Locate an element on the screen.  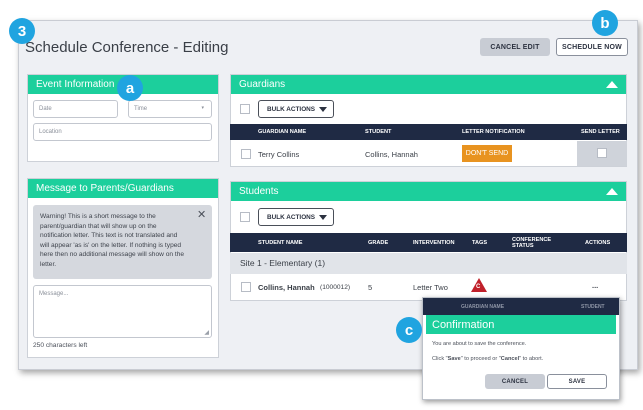
col-student-name: STUDENT NAME is located at coordinates (280, 243).